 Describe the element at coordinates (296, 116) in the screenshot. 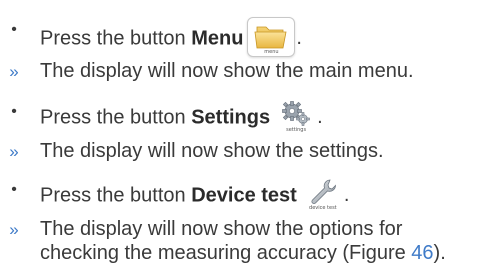

I see `gears-icon: settings` at that location.